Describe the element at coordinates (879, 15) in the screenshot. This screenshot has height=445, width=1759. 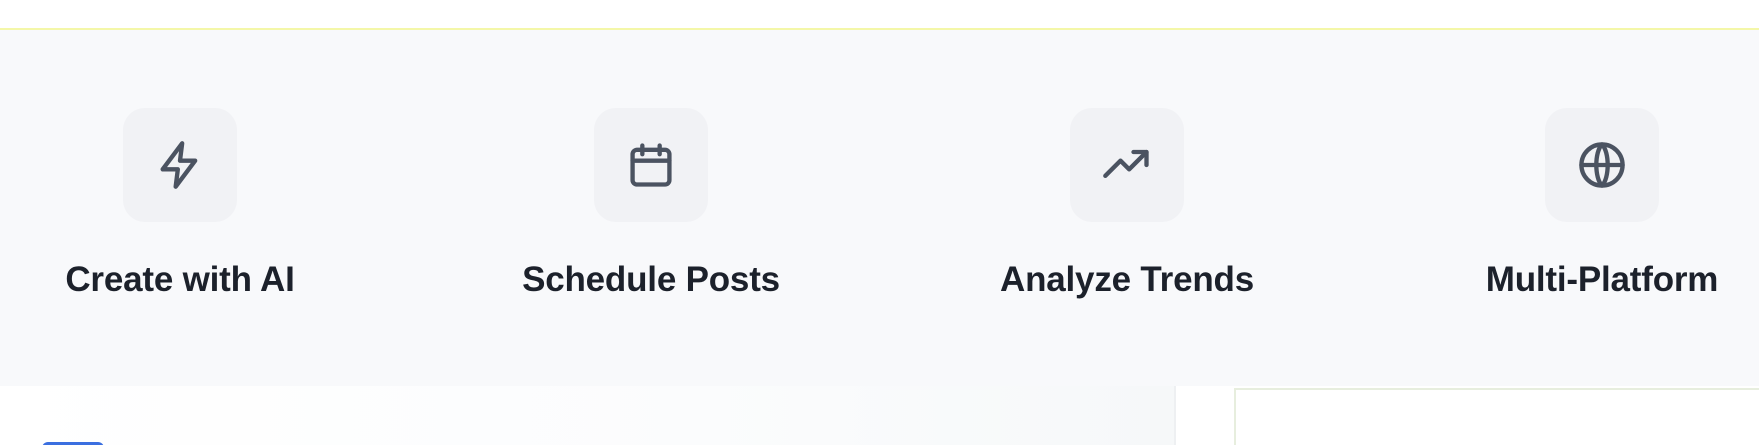
I see `top-header-strip` at that location.